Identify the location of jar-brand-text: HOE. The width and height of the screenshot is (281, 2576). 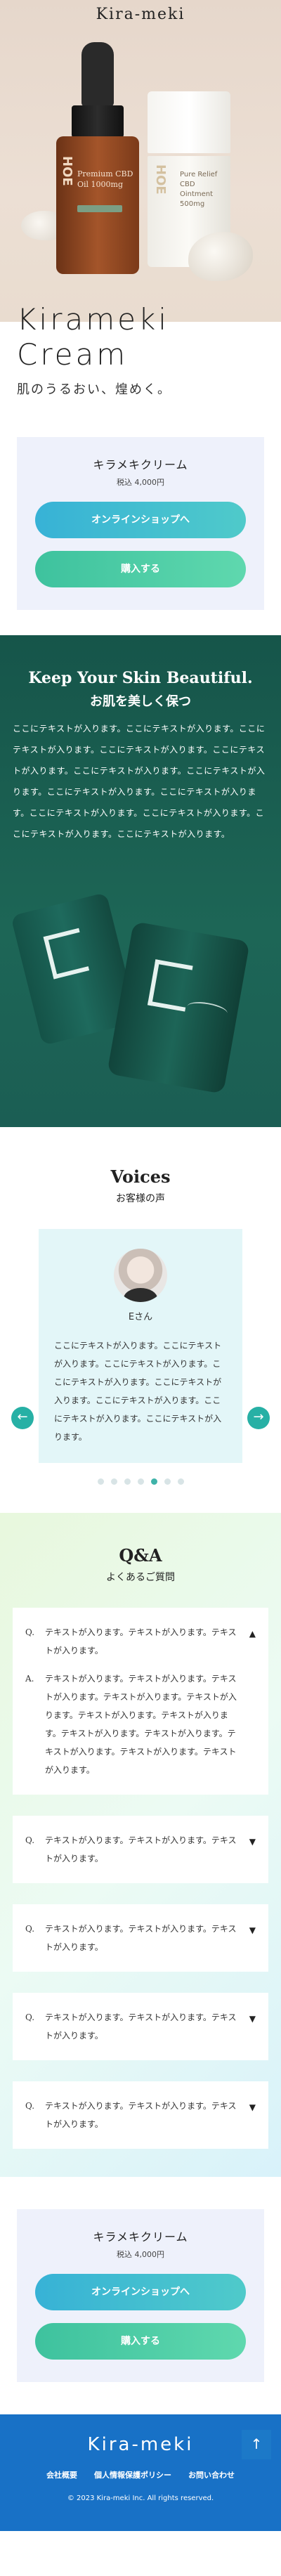
(160, 179).